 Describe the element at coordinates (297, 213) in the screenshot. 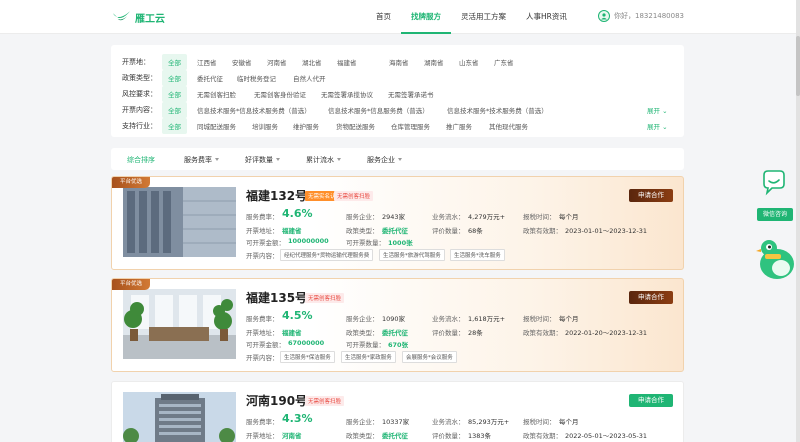

I see `fee-rate-value: 4.6%` at that location.